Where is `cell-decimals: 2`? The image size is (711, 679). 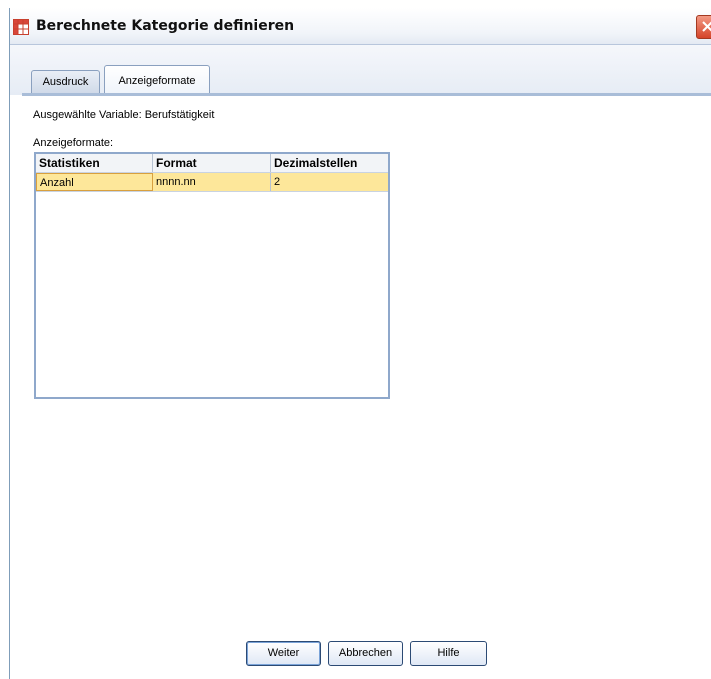
cell-decimals: 2 is located at coordinates (329, 182).